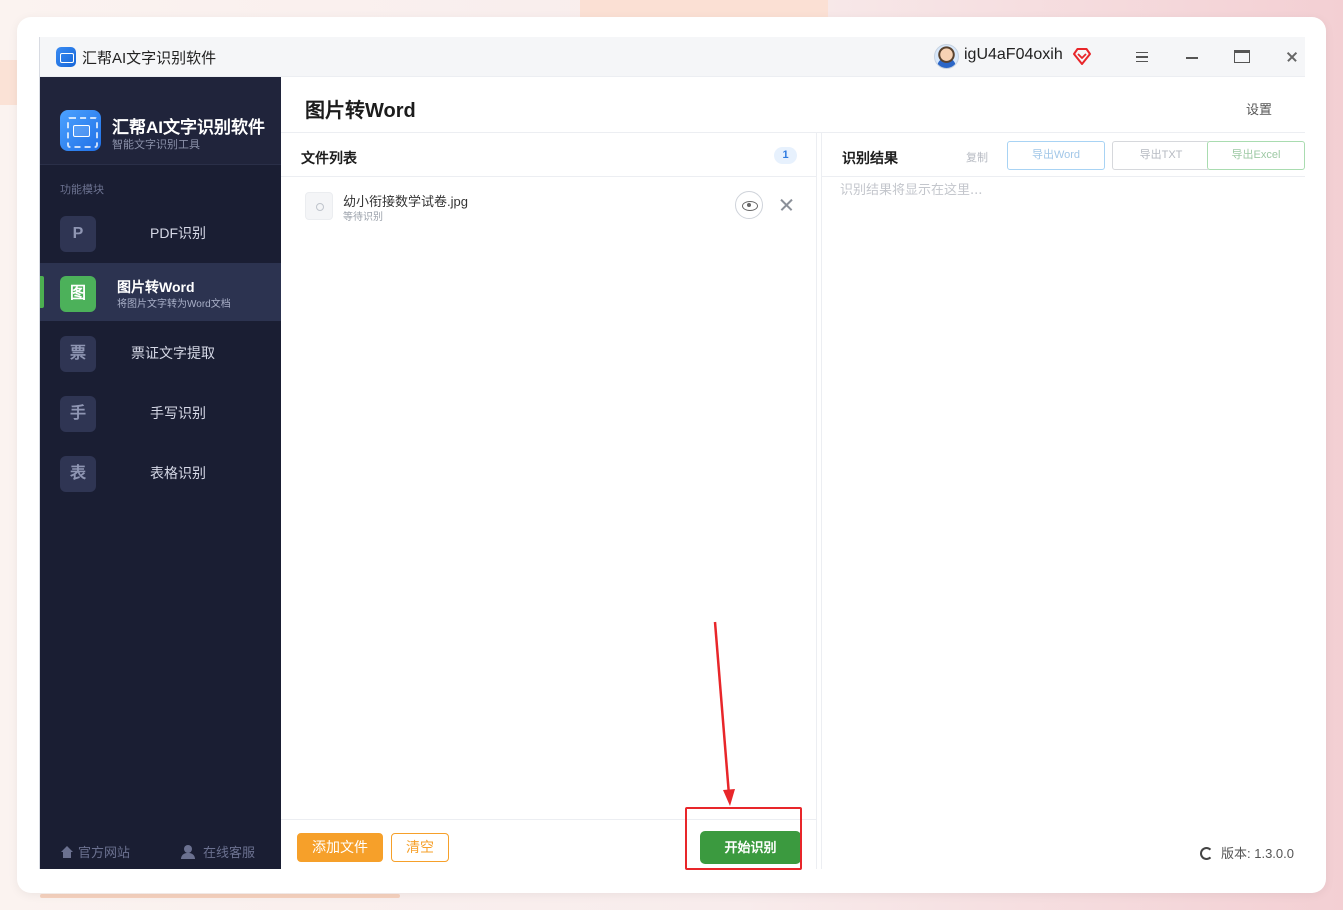  What do you see at coordinates (1207, 853) in the screenshot?
I see `refresh-icon` at bounding box center [1207, 853].